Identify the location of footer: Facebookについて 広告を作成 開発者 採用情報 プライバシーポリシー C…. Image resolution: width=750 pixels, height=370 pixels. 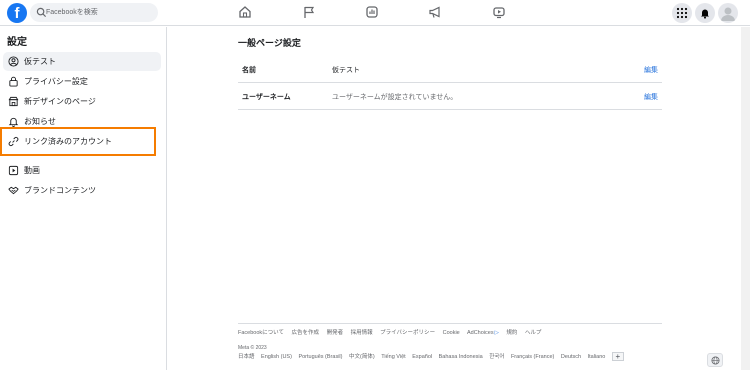
(450, 342).